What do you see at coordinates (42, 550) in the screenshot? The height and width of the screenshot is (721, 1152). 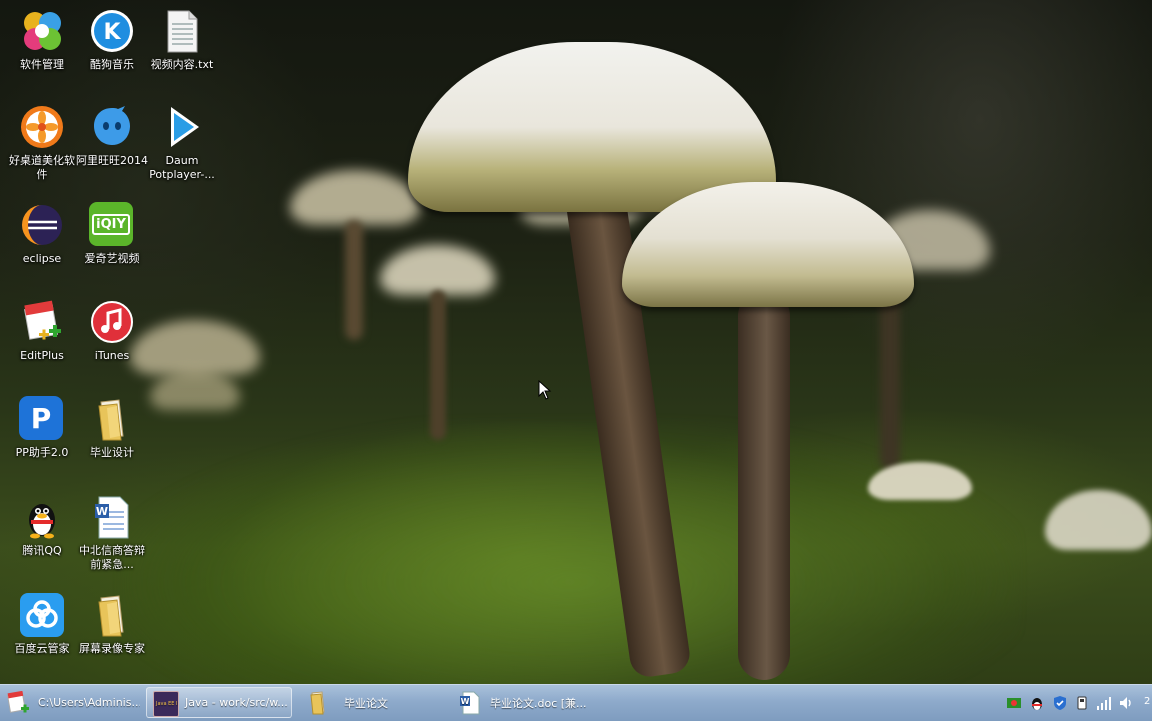 I see `desktop-icon-label: 腾讯QQ` at bounding box center [42, 550].